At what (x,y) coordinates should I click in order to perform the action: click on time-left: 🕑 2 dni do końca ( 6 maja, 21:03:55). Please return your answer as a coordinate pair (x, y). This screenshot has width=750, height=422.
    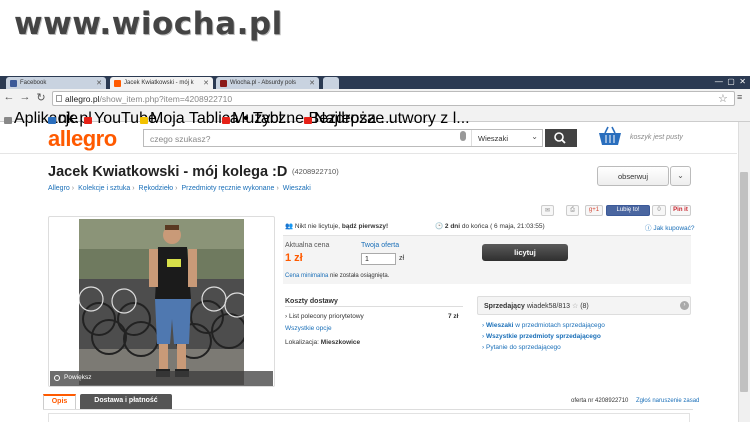
    Looking at the image, I should click on (490, 226).